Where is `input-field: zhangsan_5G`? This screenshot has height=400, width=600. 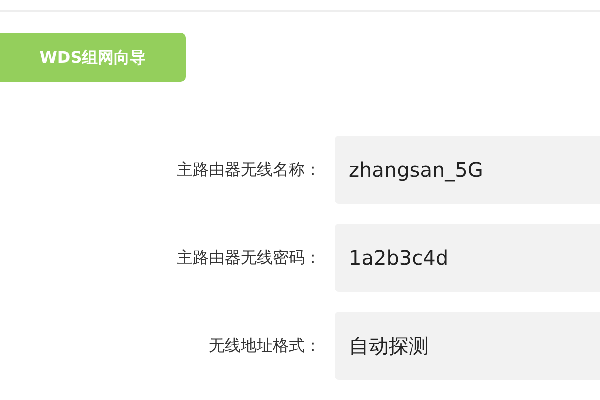 input-field: zhangsan_5G is located at coordinates (467, 170).